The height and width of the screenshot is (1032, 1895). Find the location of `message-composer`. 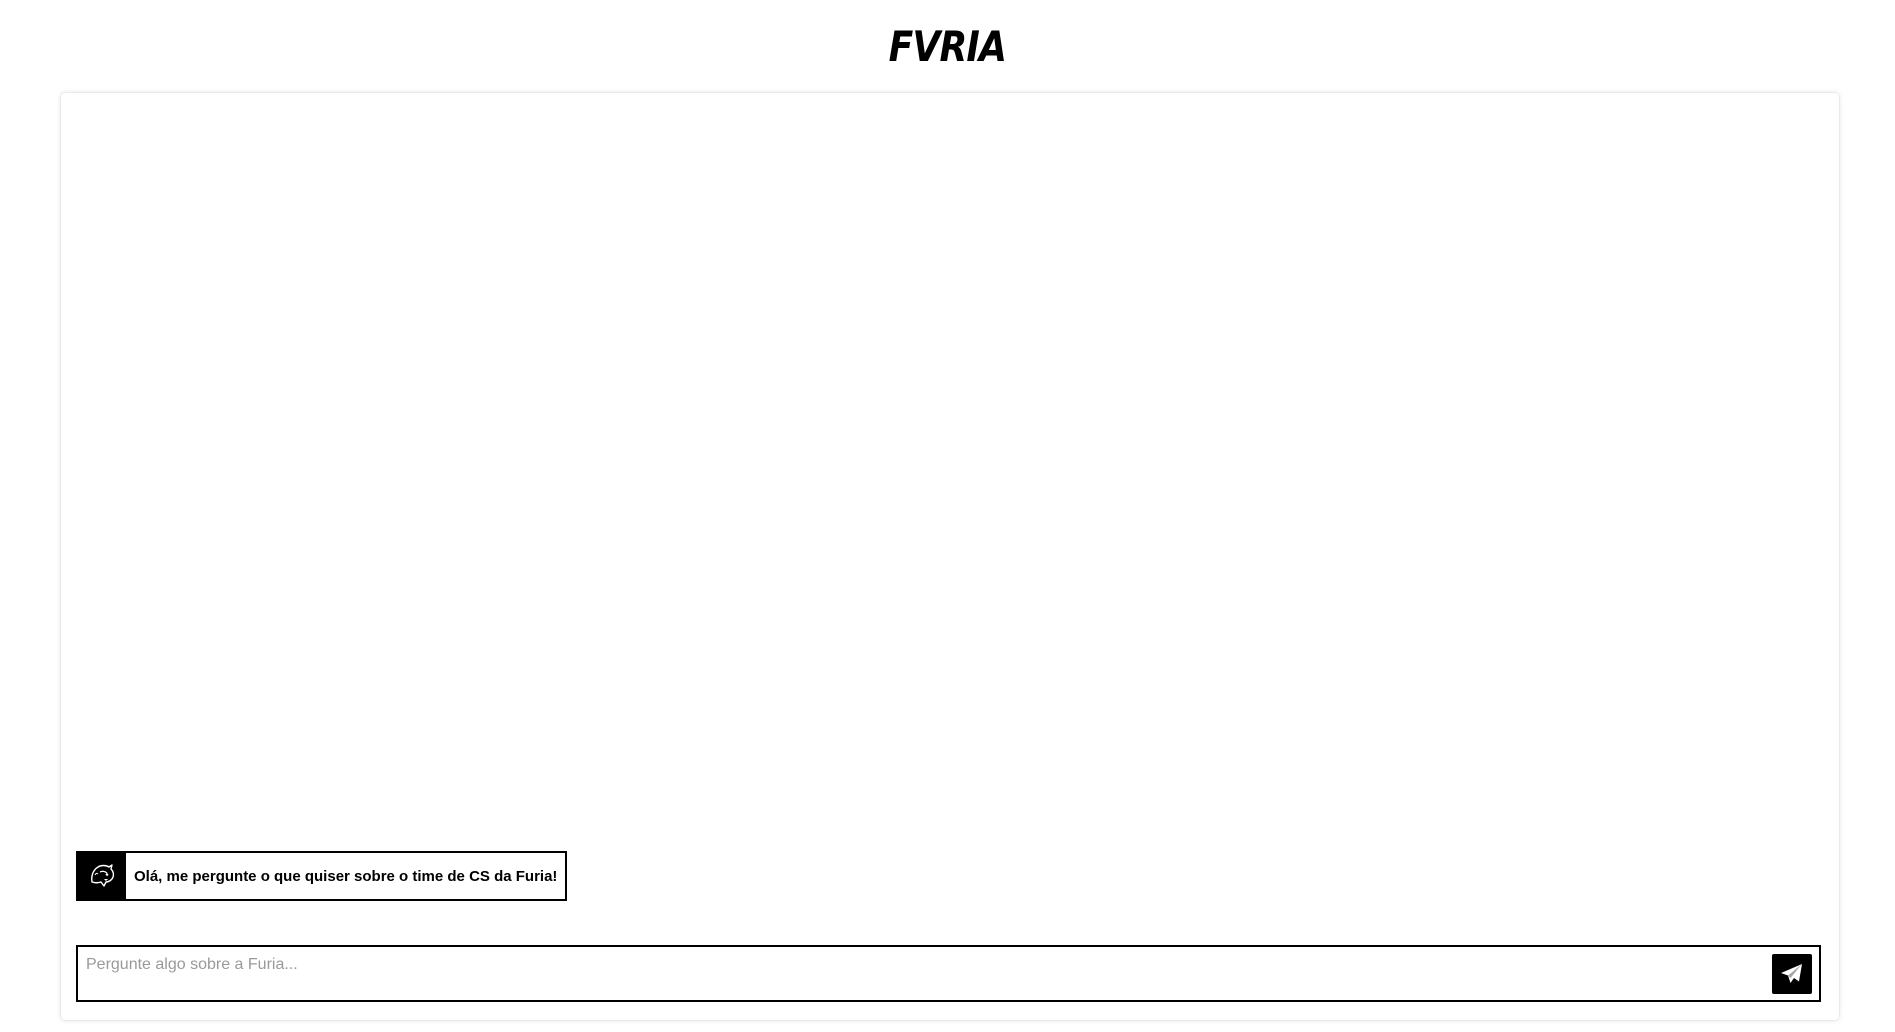

message-composer is located at coordinates (948, 973).